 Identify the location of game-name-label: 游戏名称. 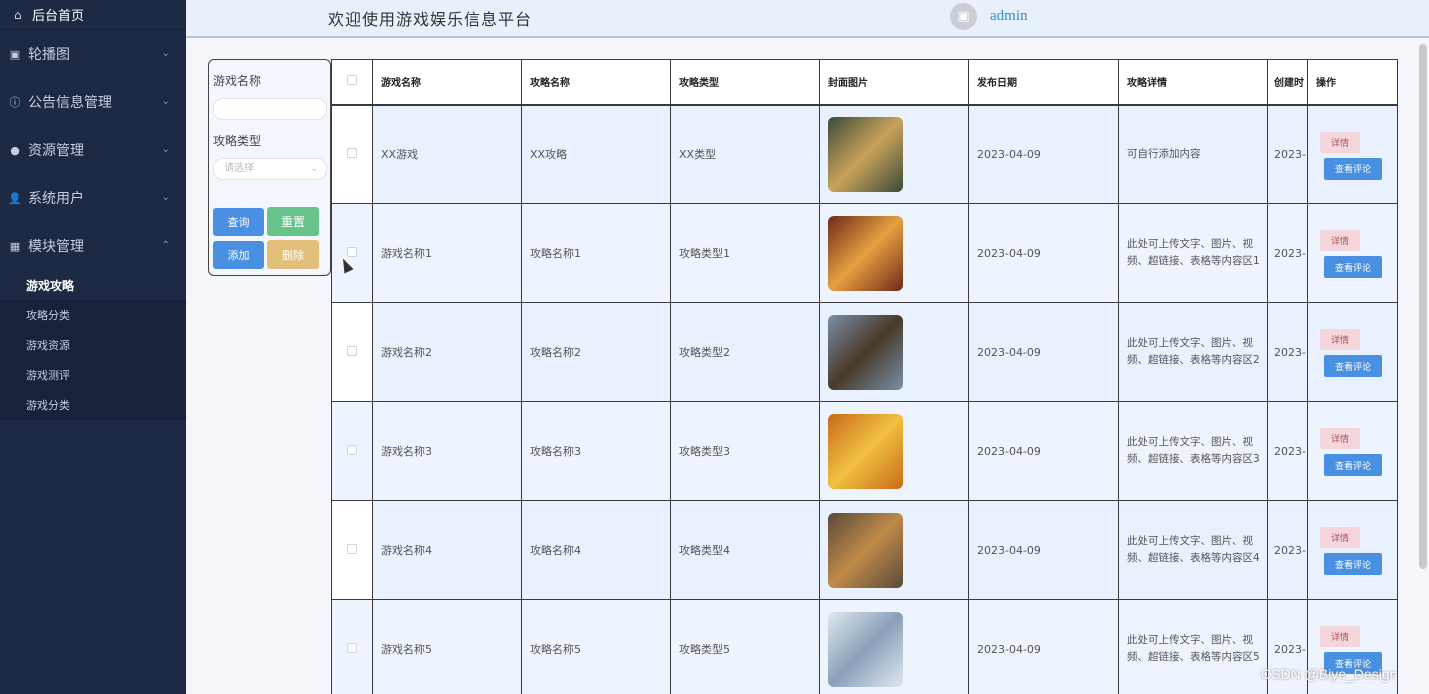
(237, 81).